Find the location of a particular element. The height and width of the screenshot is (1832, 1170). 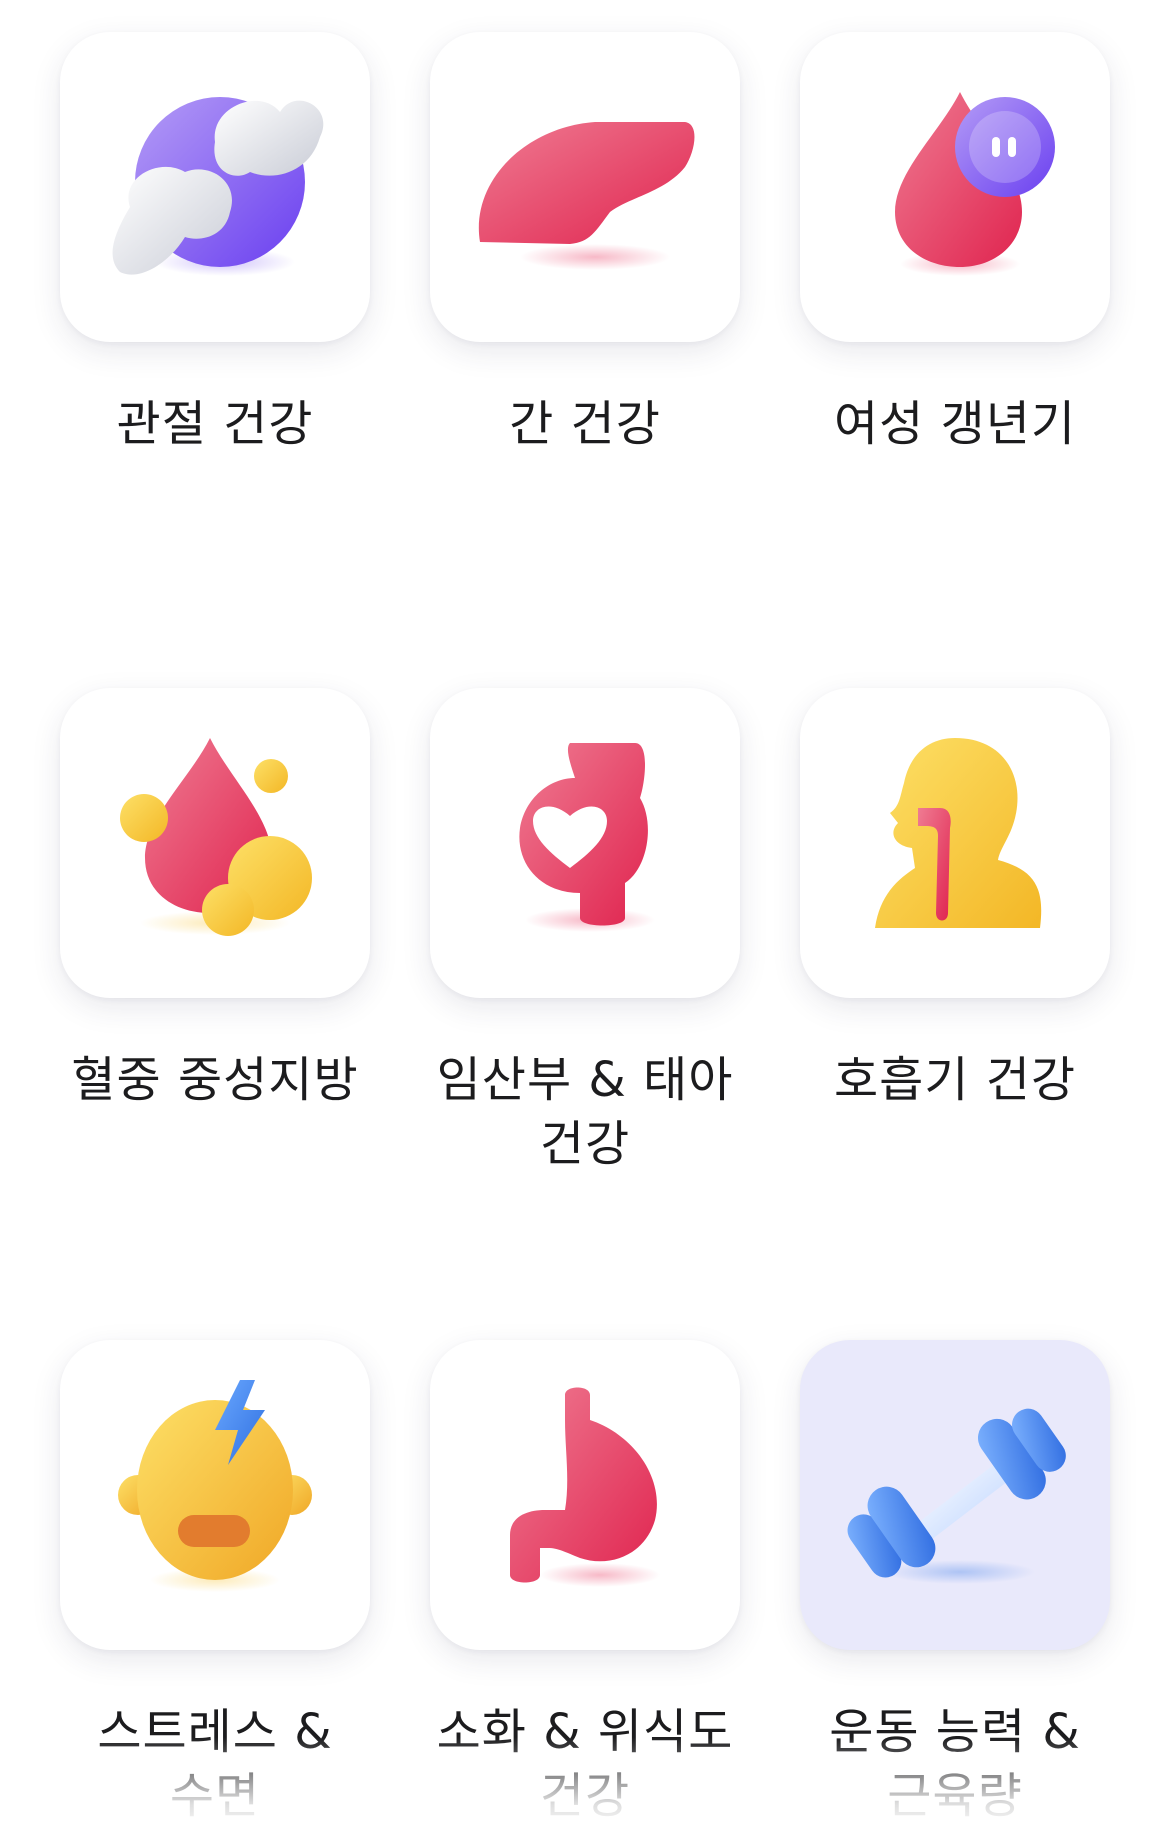

category-label: 관절 건강 is located at coordinates (215, 424).